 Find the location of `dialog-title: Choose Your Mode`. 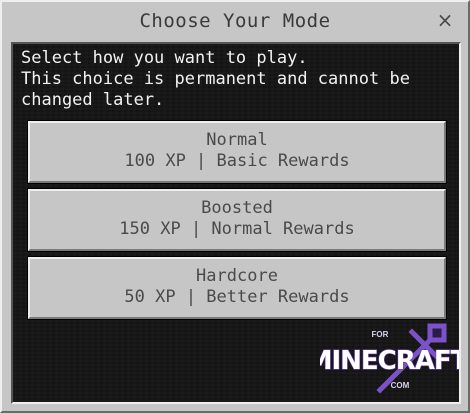

dialog-title: Choose Your Mode is located at coordinates (235, 21).